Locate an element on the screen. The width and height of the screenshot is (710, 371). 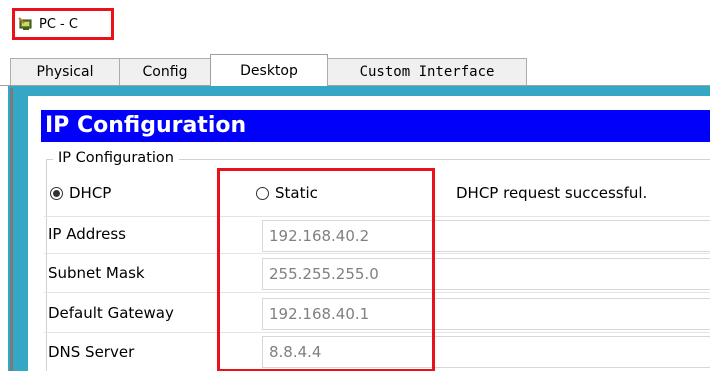
tab-custom-interface: Custom Interface is located at coordinates (427, 71).